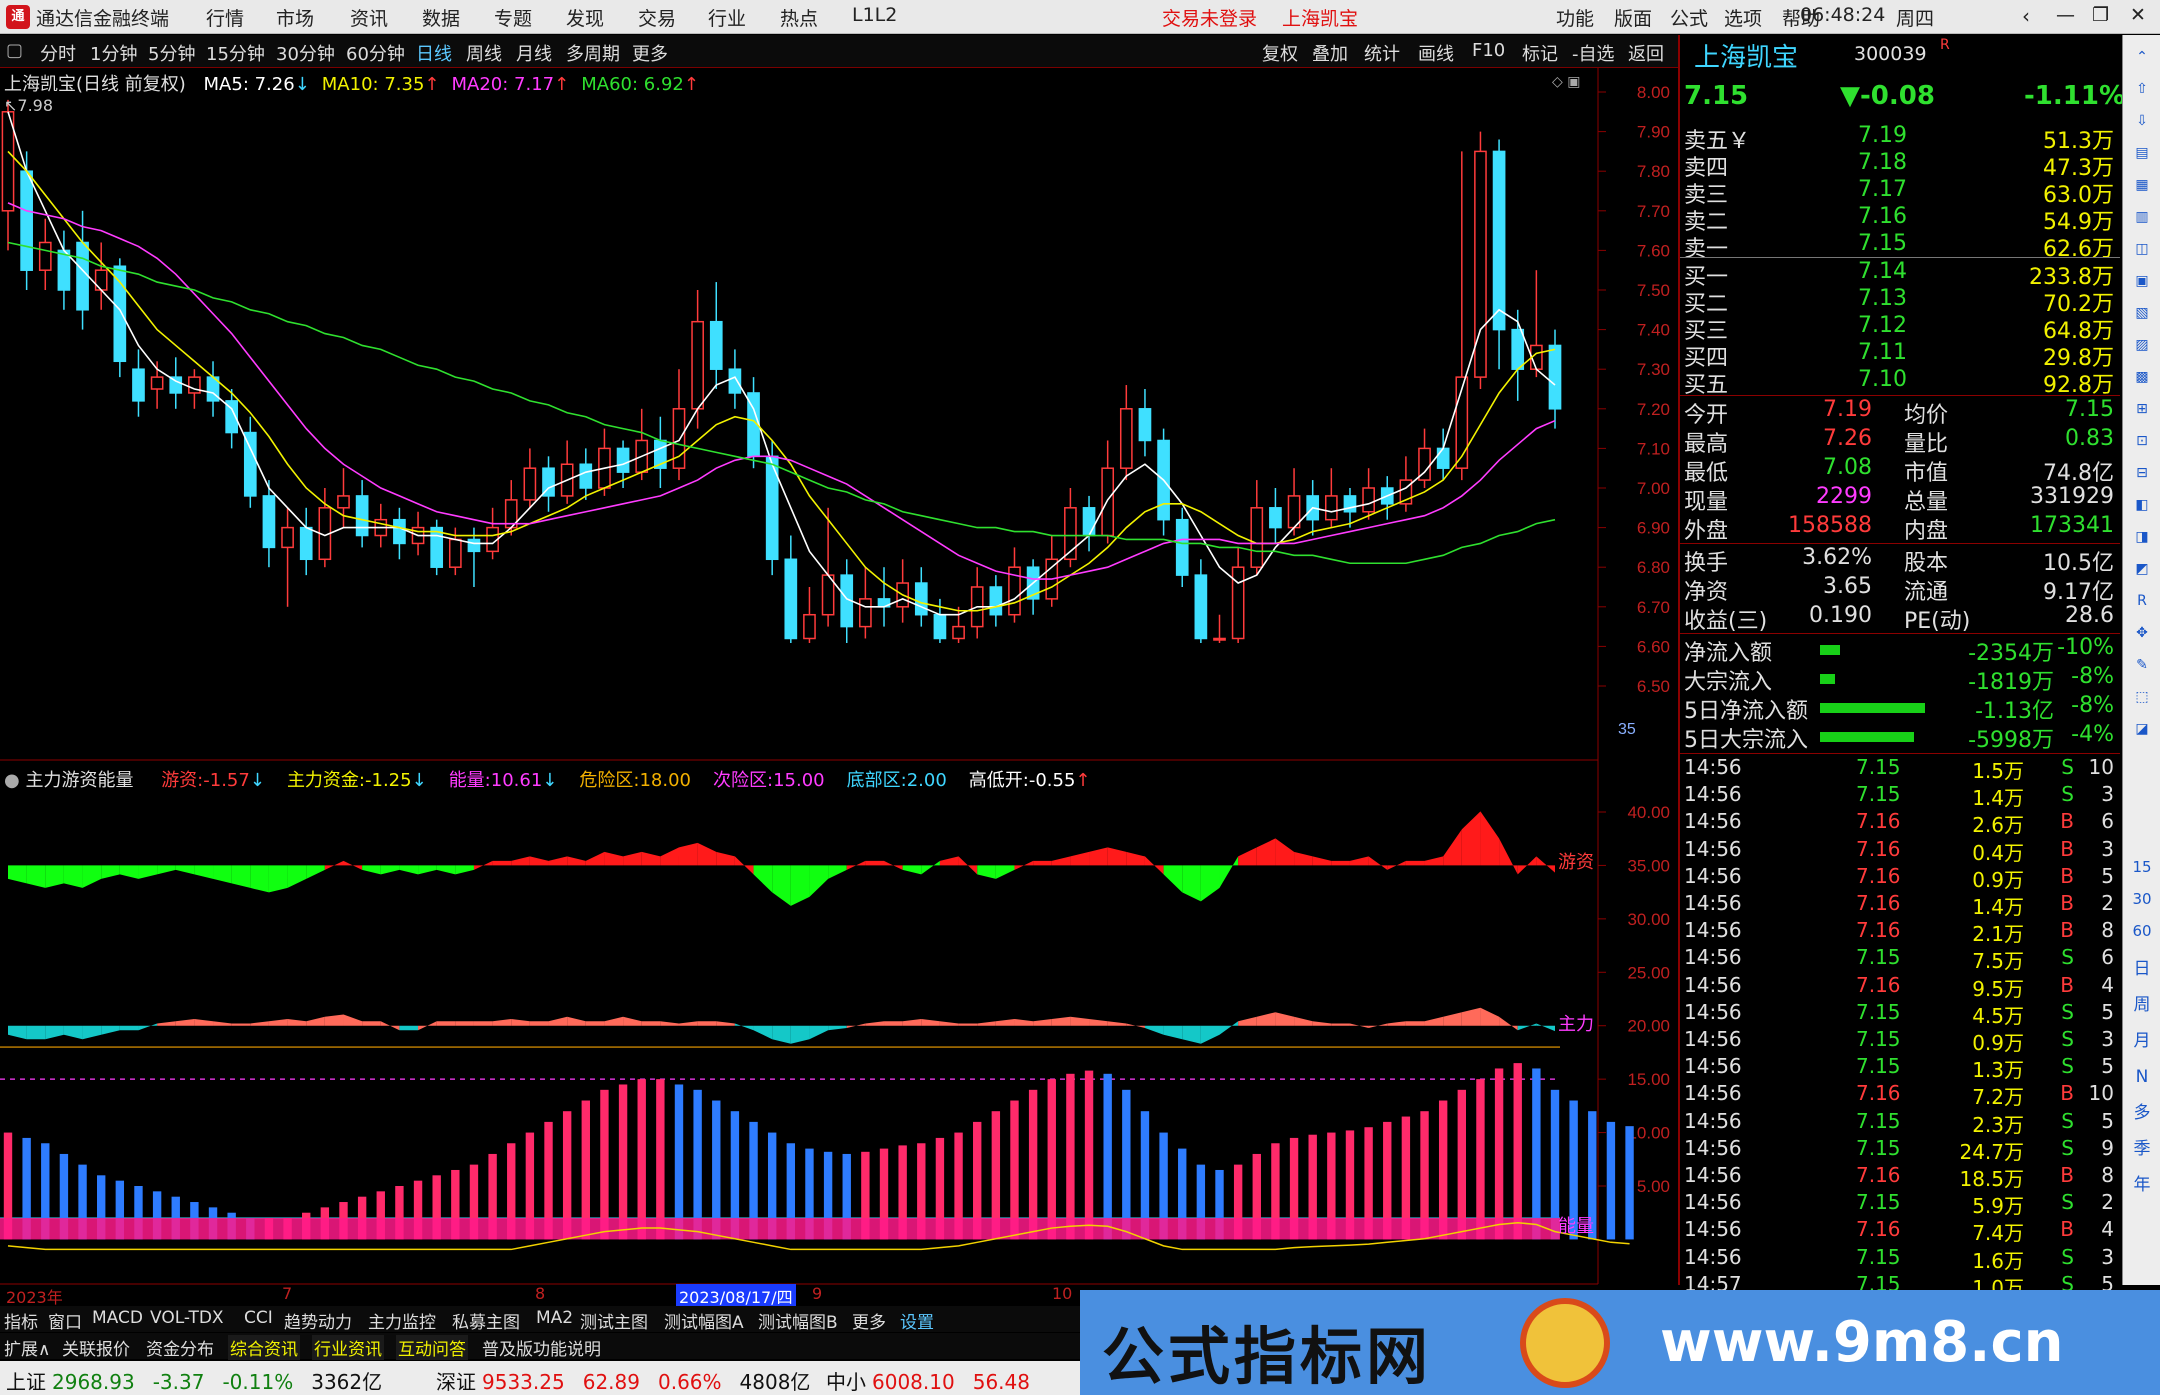 The height and width of the screenshot is (1395, 2160). I want to click on period-shortcut: 月, so click(2142, 1041).